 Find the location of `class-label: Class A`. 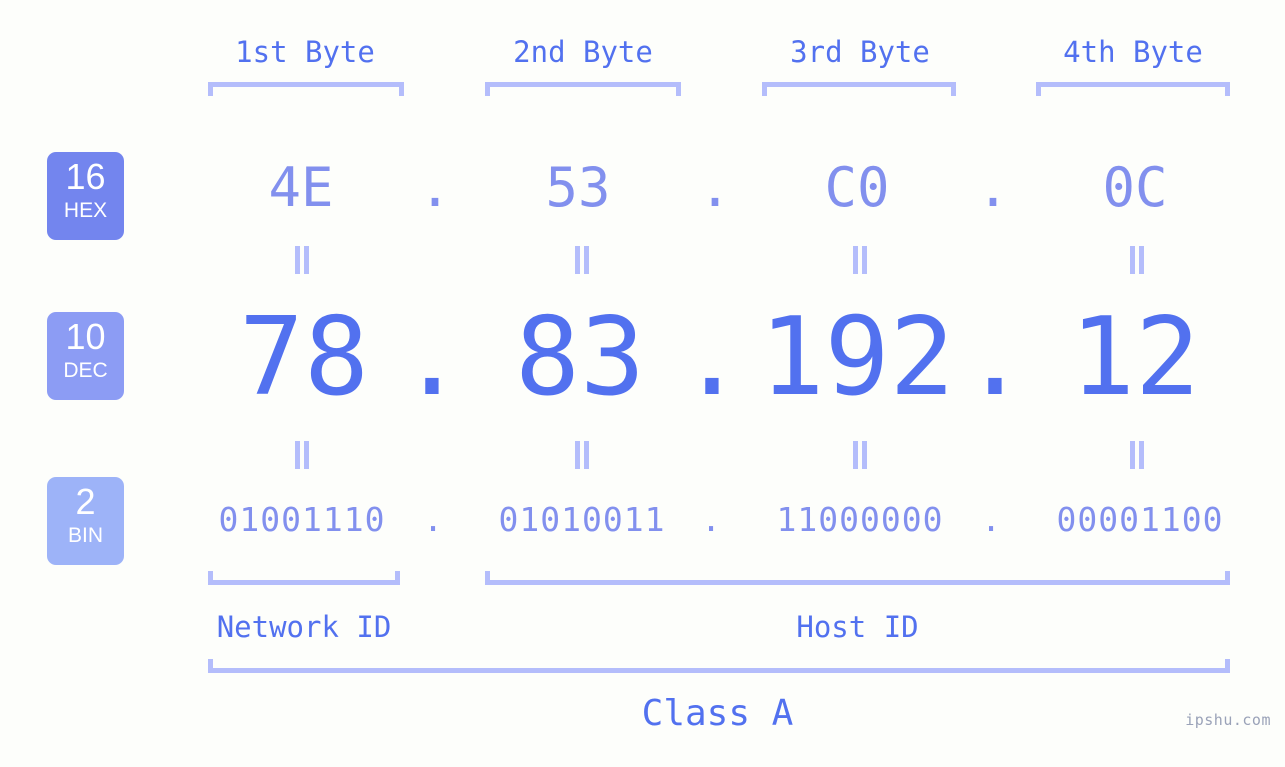

class-label: Class A is located at coordinates (717, 713).